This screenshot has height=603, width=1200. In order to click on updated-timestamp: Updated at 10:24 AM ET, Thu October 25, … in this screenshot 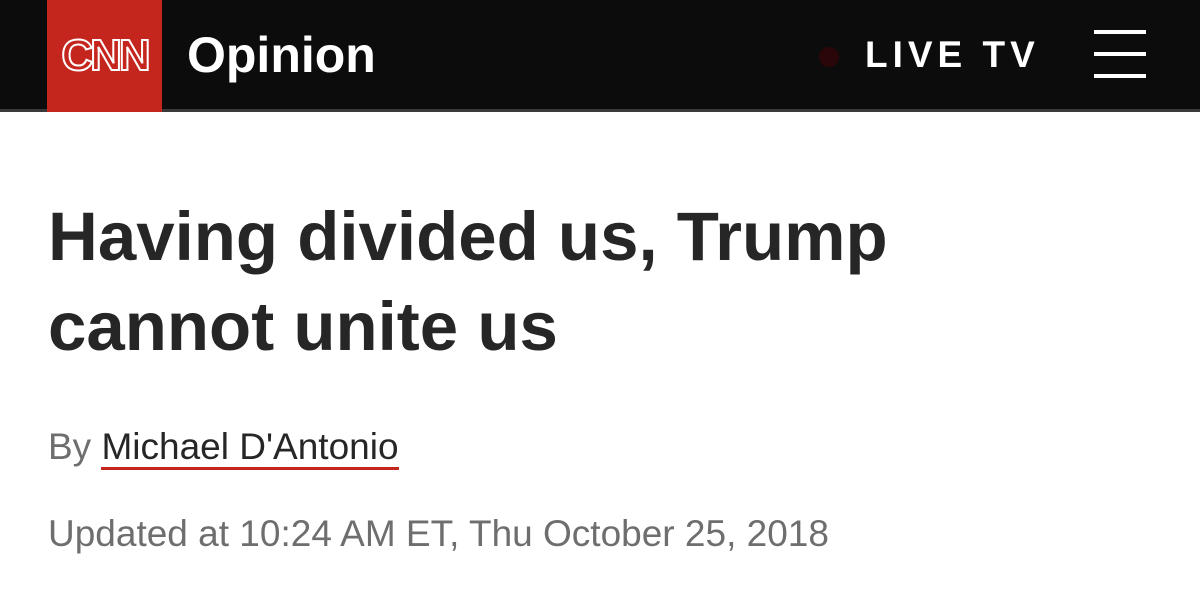, I will do `click(438, 533)`.